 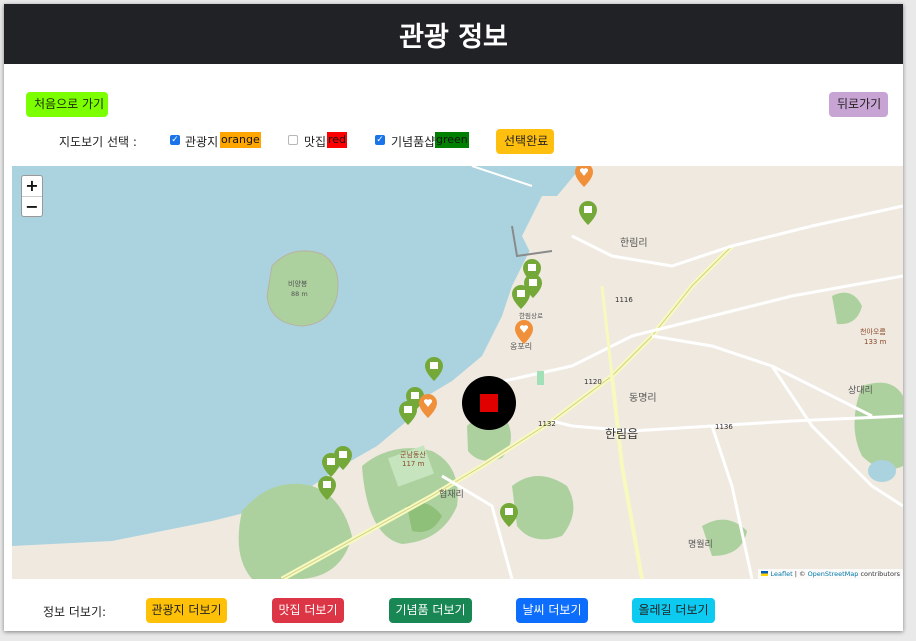 What do you see at coordinates (547, 424) in the screenshot?
I see `road-1132-label: 1132` at bounding box center [547, 424].